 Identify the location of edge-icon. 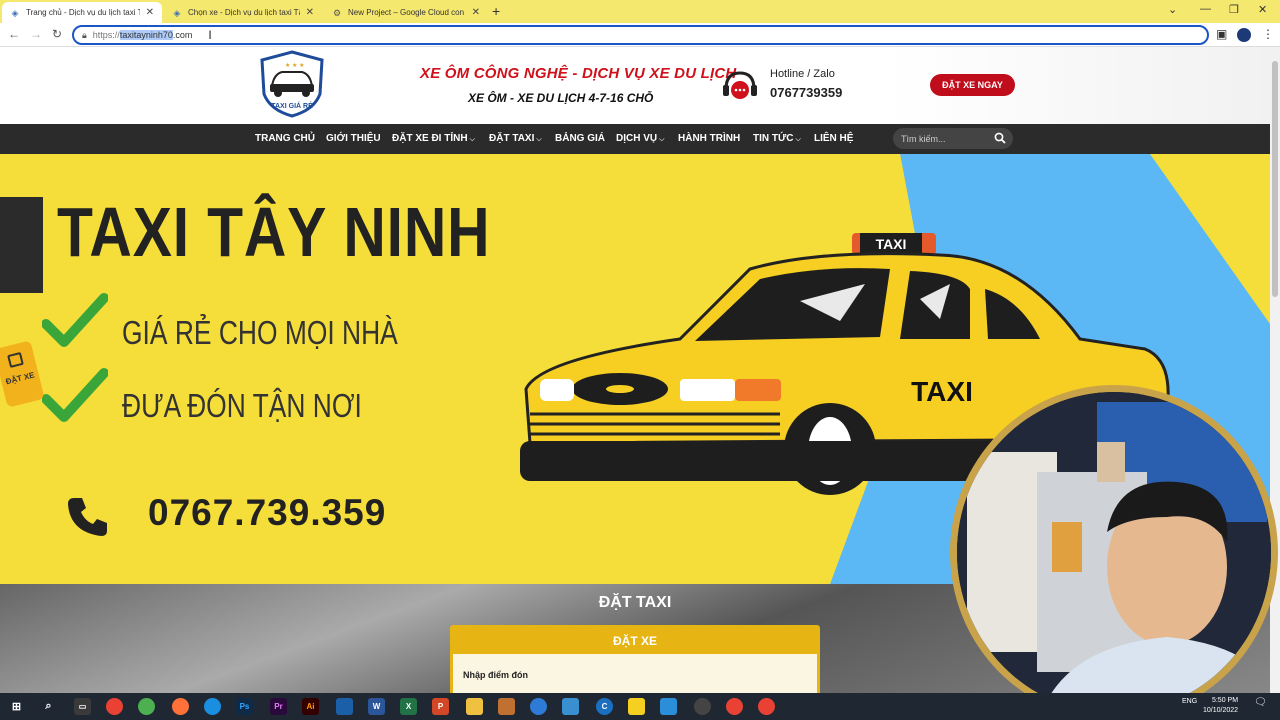
(212, 706).